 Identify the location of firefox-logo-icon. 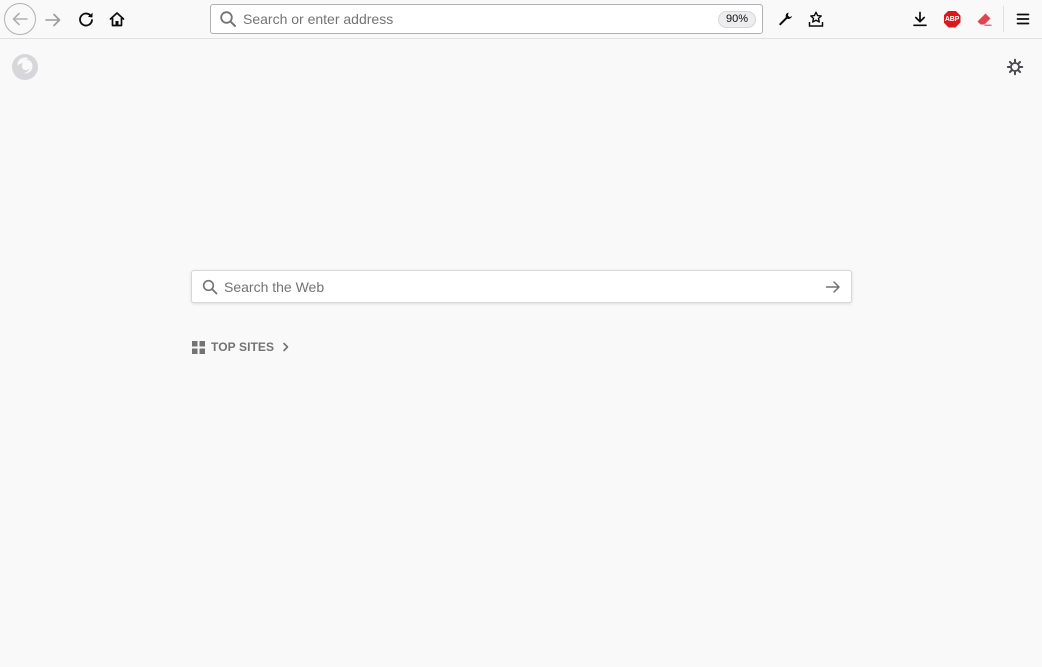
(25, 67).